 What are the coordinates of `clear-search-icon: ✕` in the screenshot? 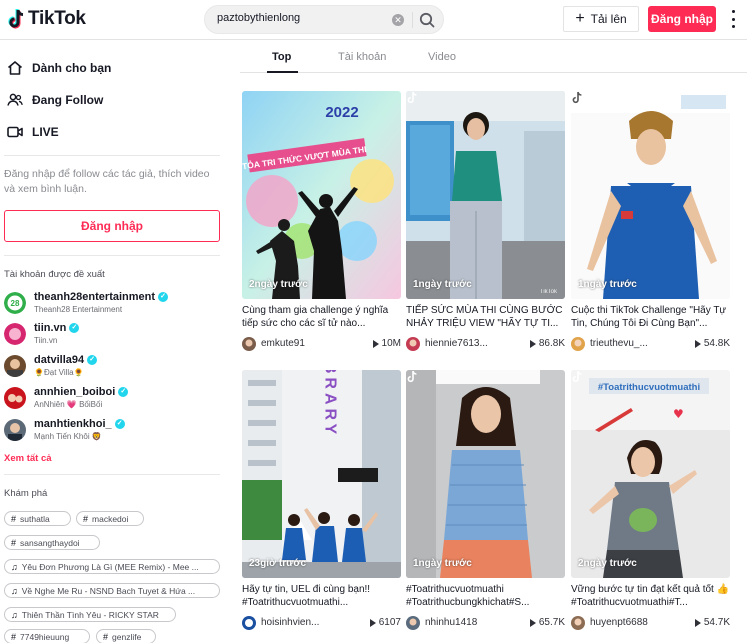 It's located at (398, 20).